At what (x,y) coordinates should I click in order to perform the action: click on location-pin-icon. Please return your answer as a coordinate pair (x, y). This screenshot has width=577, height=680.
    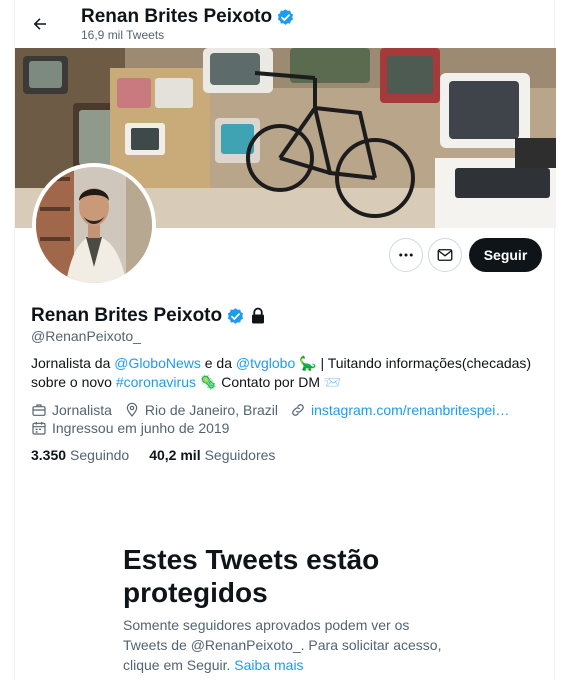
    Looking at the image, I should click on (132, 409).